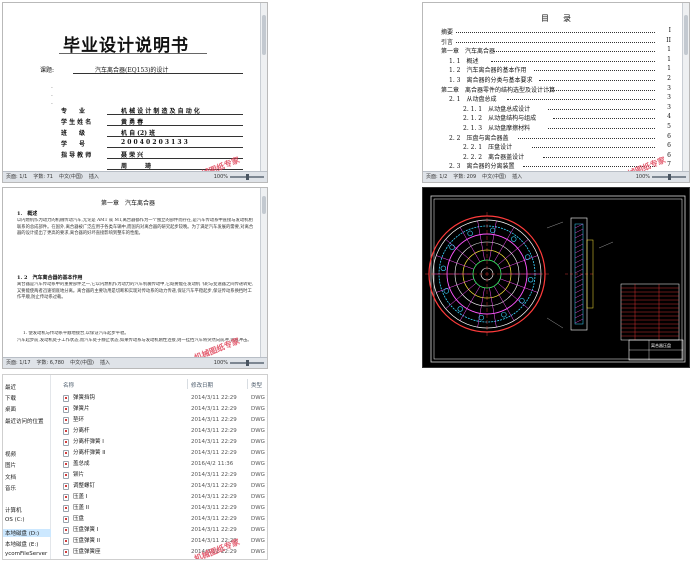  I want to click on file-name: 压盘弹簧 I, so click(86, 530).